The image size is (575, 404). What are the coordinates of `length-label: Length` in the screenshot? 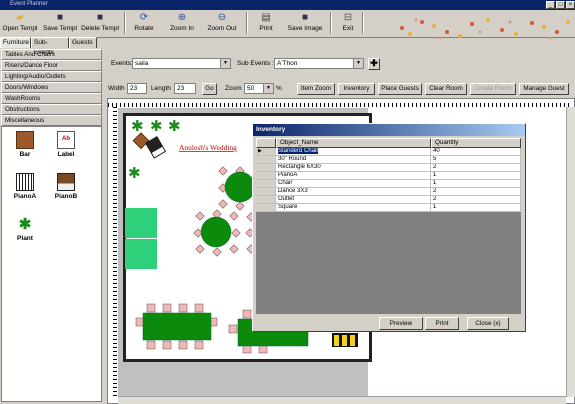 It's located at (161, 88).